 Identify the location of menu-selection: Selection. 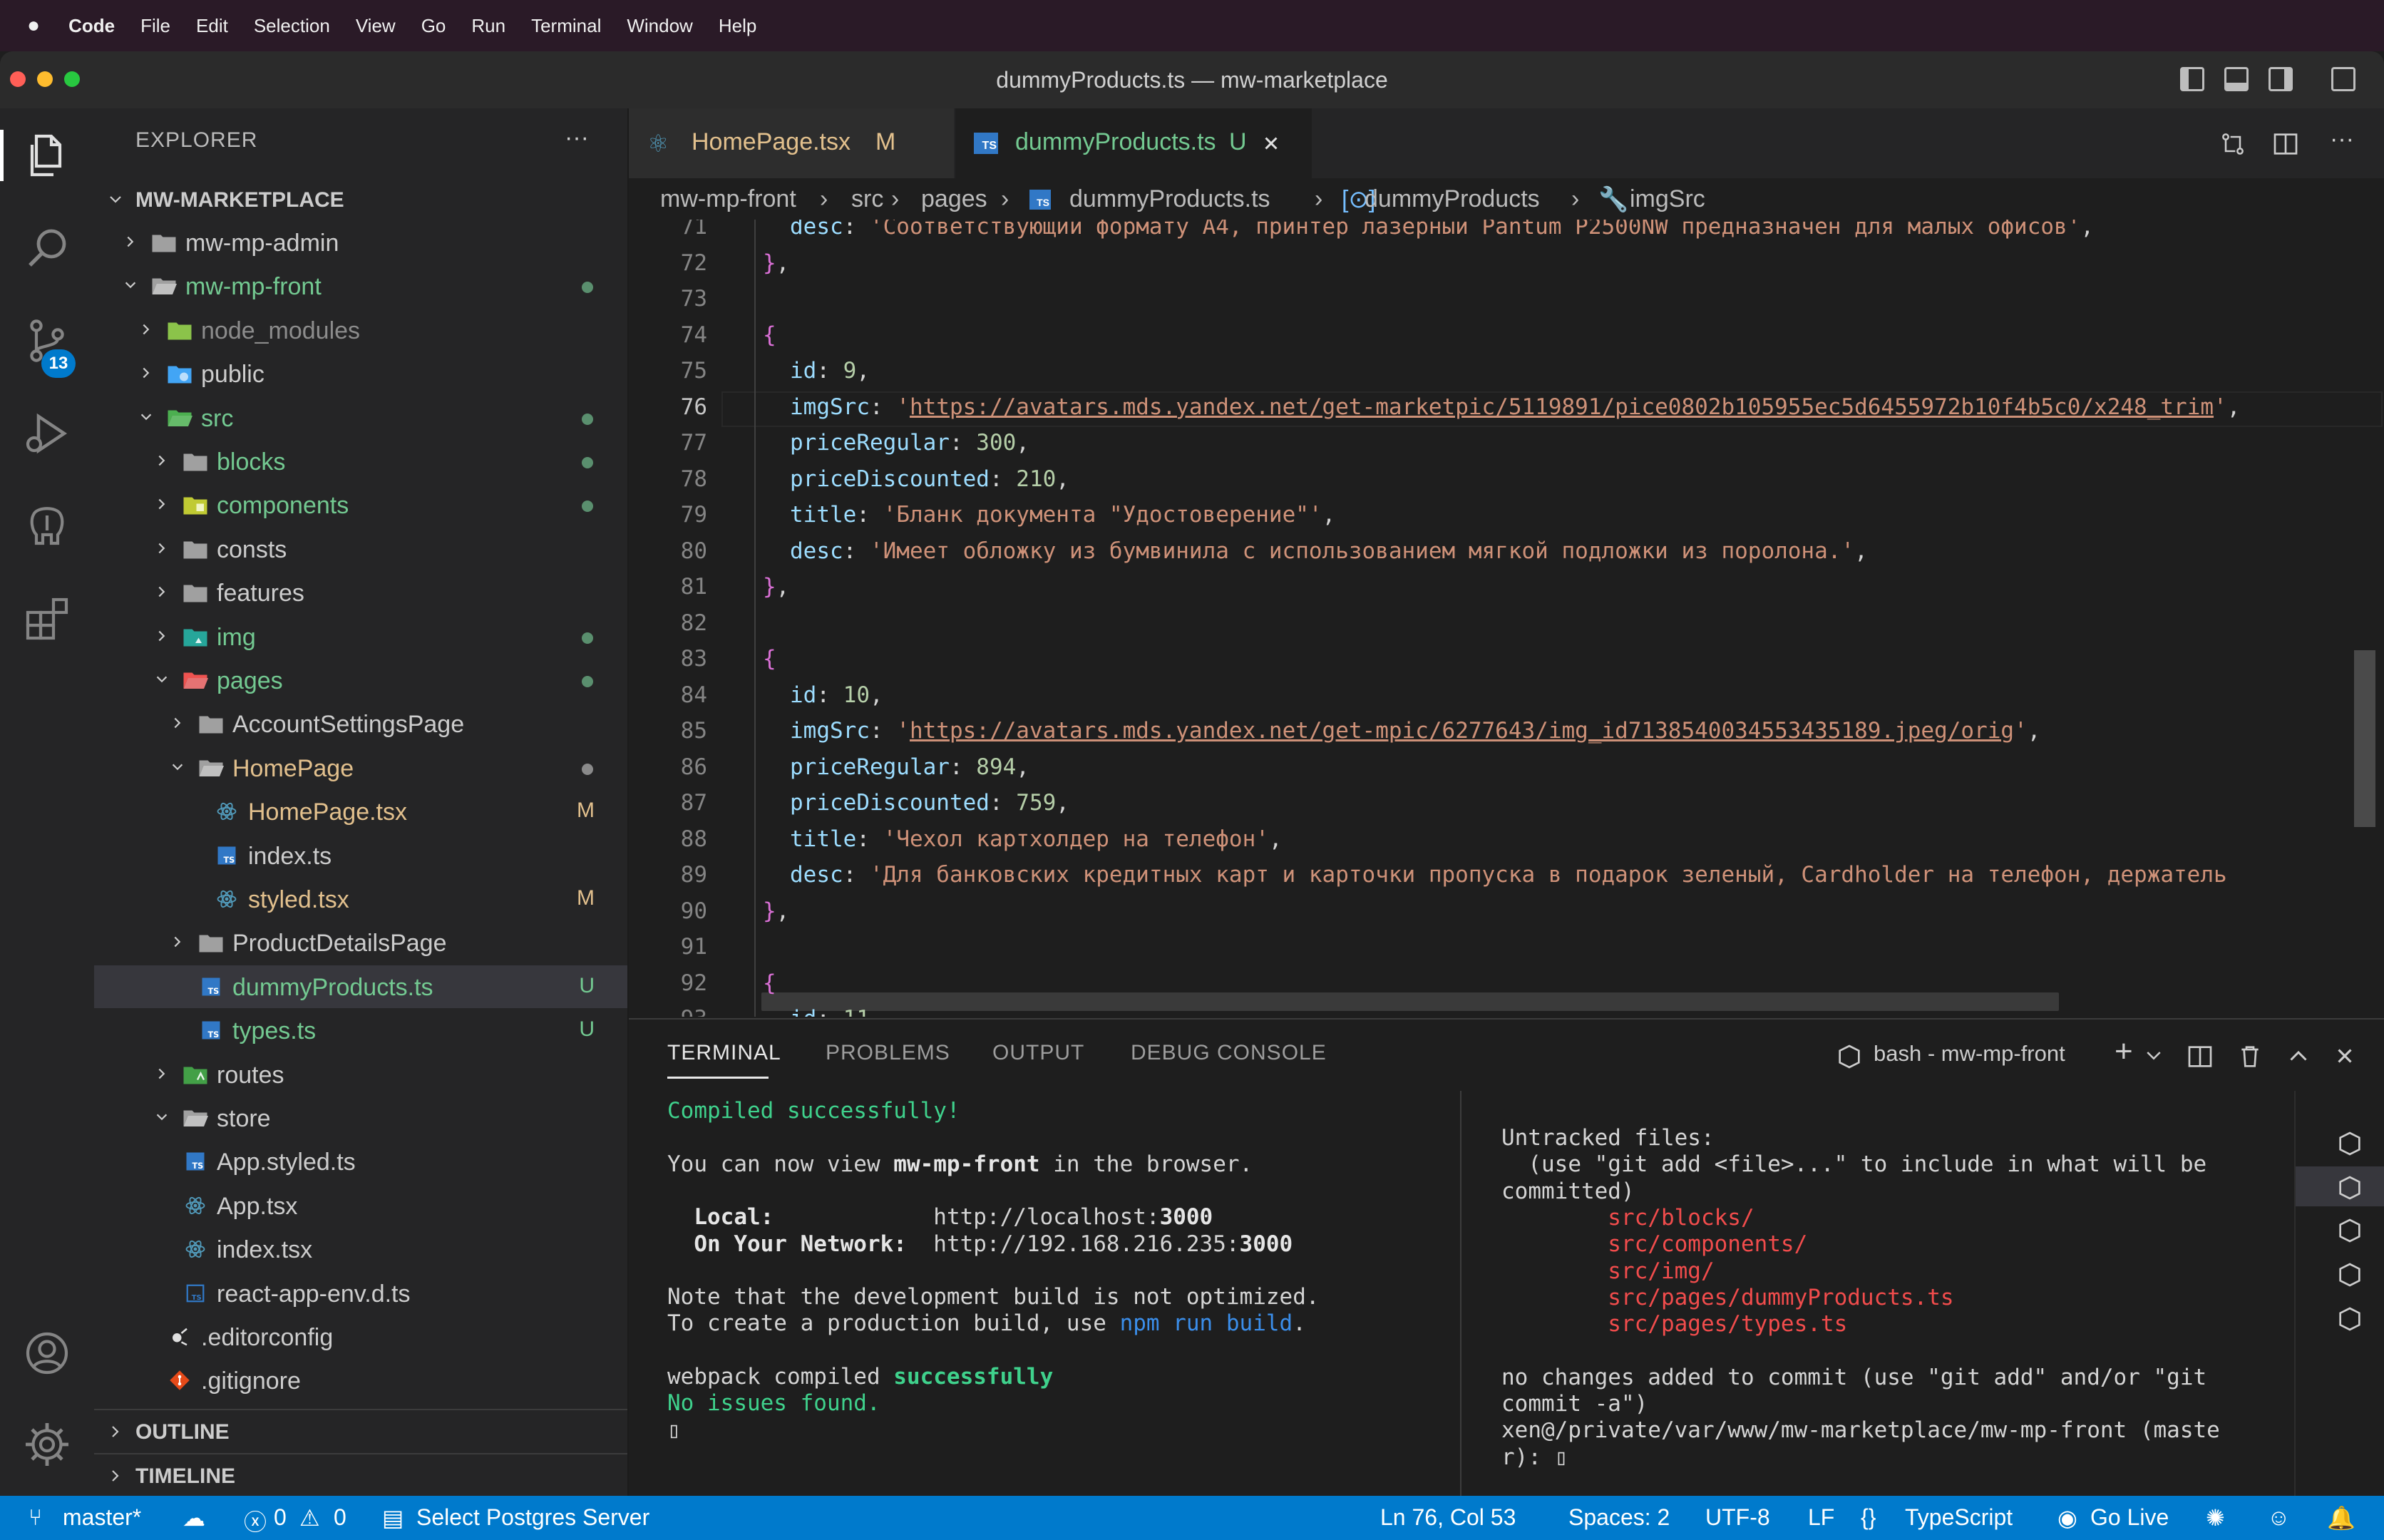
(292, 26).